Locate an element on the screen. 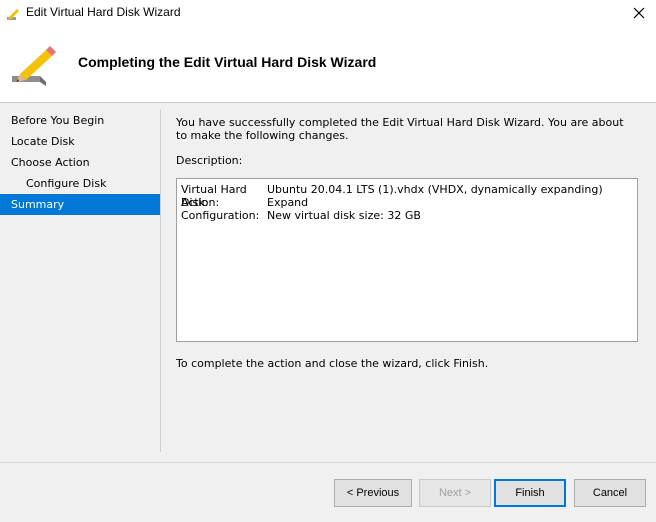 Image resolution: width=656 pixels, height=522 pixels. cancel-button: Cancel is located at coordinates (610, 493).